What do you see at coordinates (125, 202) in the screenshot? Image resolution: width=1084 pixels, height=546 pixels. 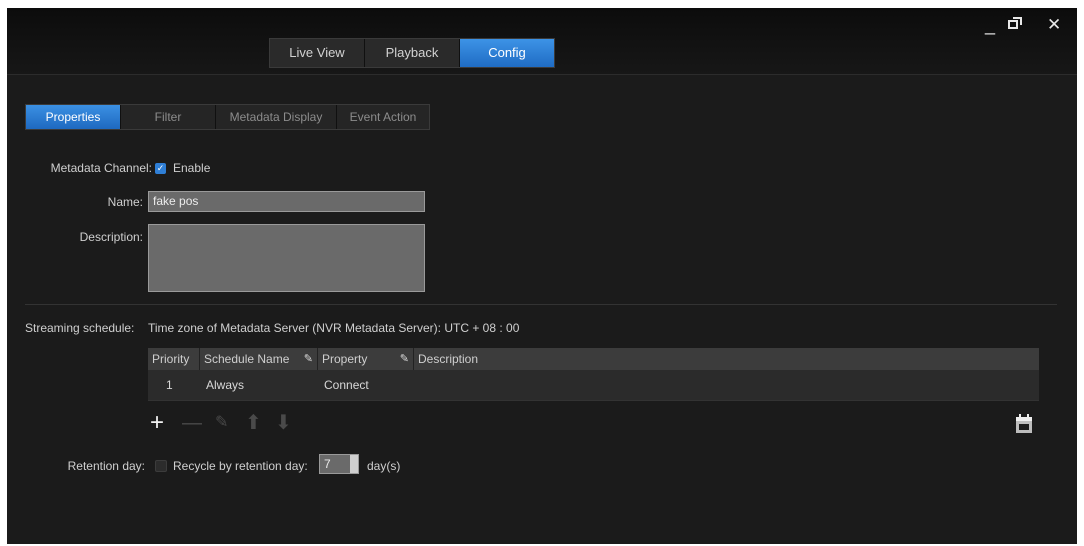 I see `name-label: Name:` at bounding box center [125, 202].